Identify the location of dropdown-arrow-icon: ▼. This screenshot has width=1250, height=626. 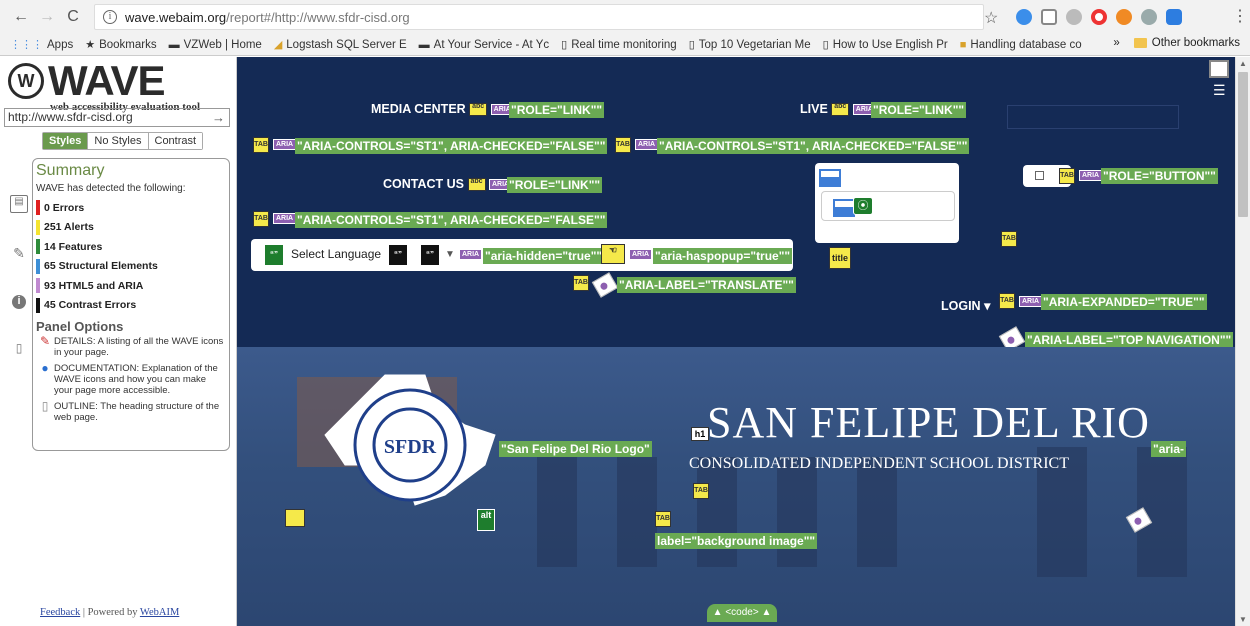
(450, 254).